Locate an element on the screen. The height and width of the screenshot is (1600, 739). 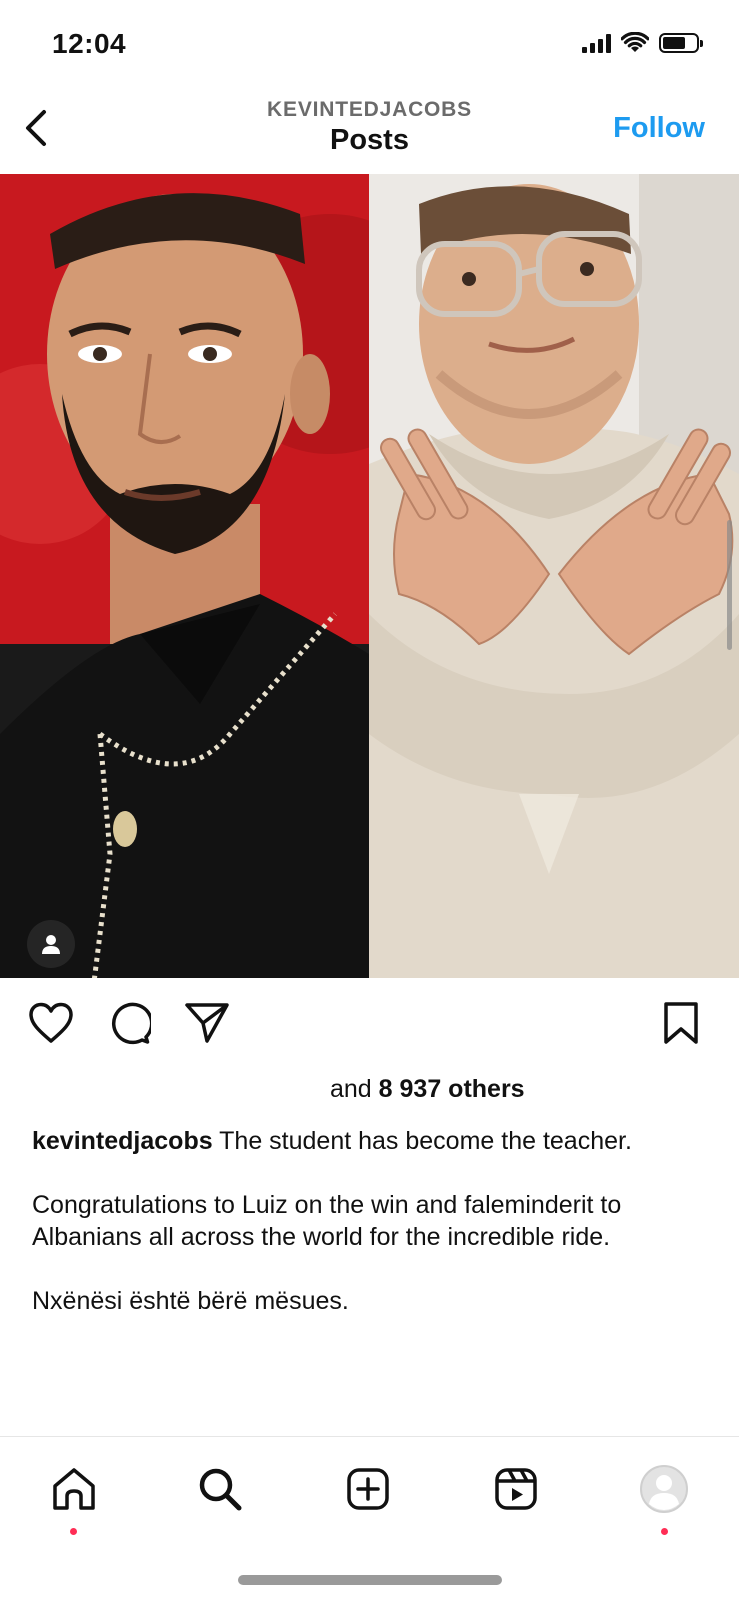
save-button is located at coordinates (681, 1023).